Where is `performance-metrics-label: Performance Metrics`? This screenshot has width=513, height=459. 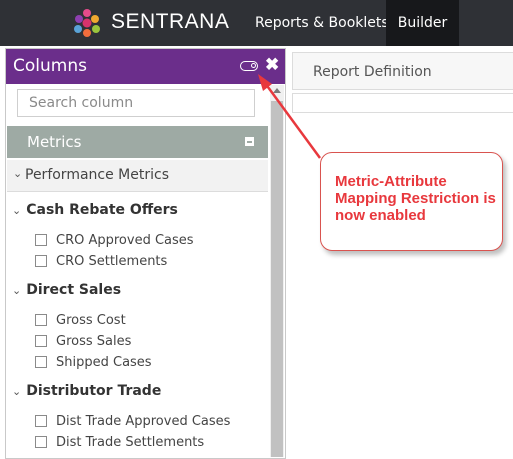 performance-metrics-label: Performance Metrics is located at coordinates (97, 175).